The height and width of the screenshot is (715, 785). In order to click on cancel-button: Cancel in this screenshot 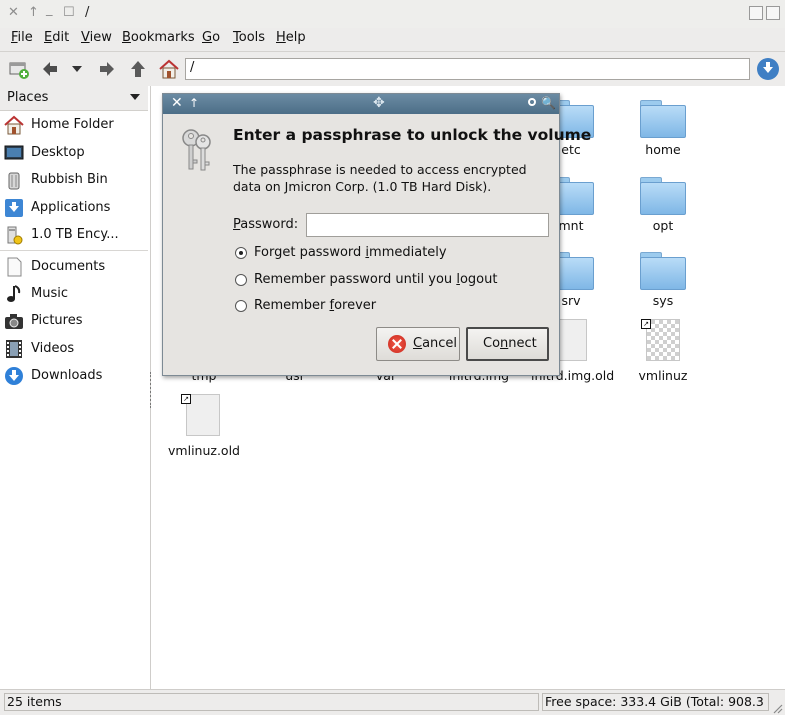, I will do `click(418, 344)`.